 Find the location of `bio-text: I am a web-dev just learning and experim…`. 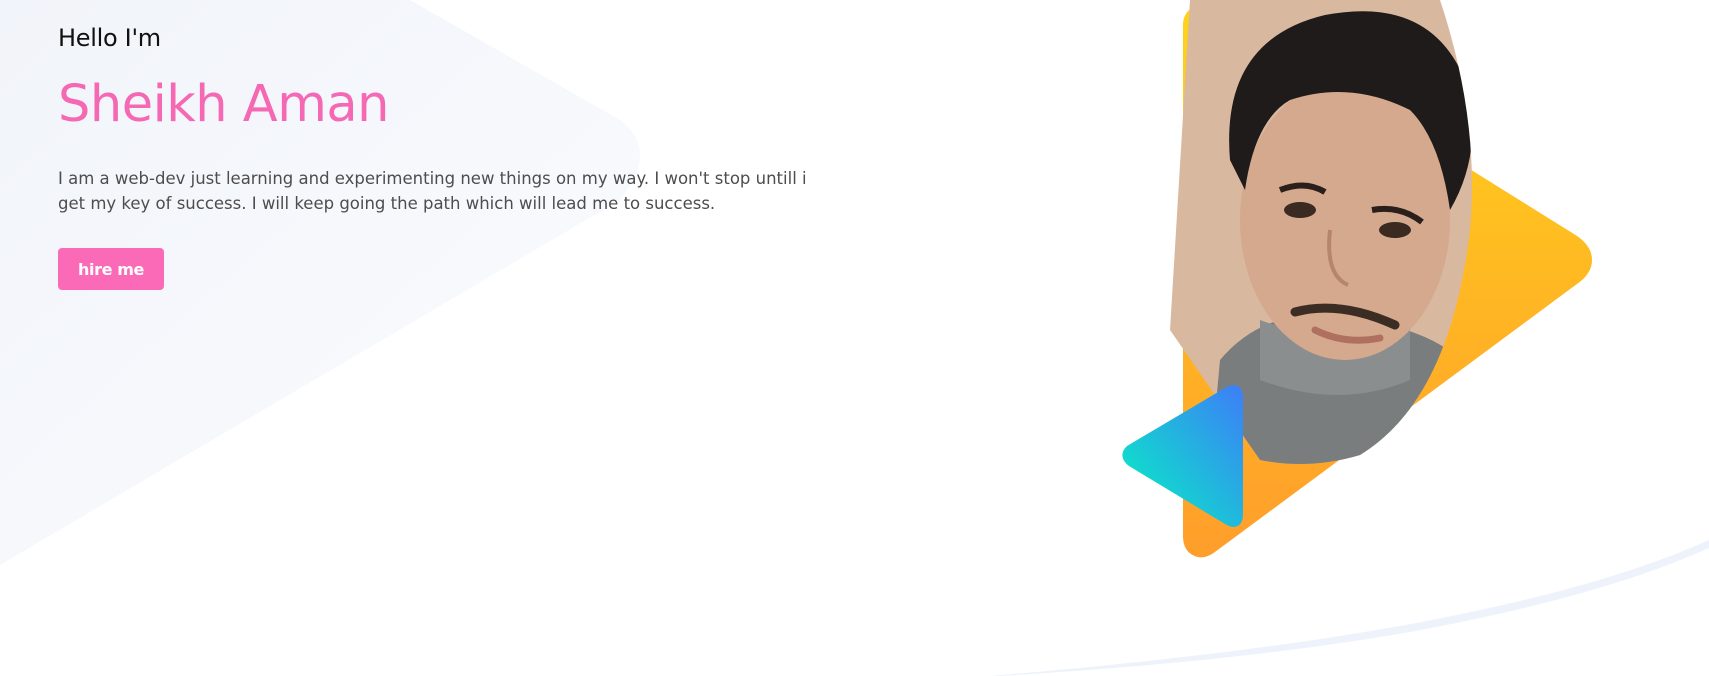

bio-text: I am a web-dev just learning and experim… is located at coordinates (432, 191).